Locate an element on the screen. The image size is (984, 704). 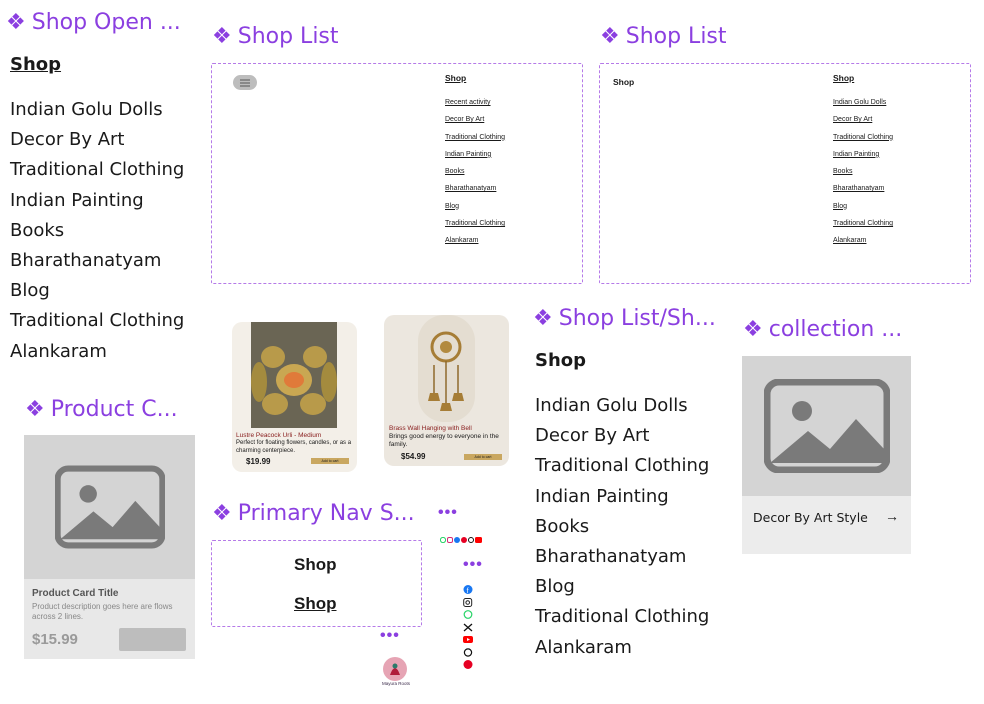
component-title-shop-list-2: ❖ Shop List is located at coordinates (663, 36).